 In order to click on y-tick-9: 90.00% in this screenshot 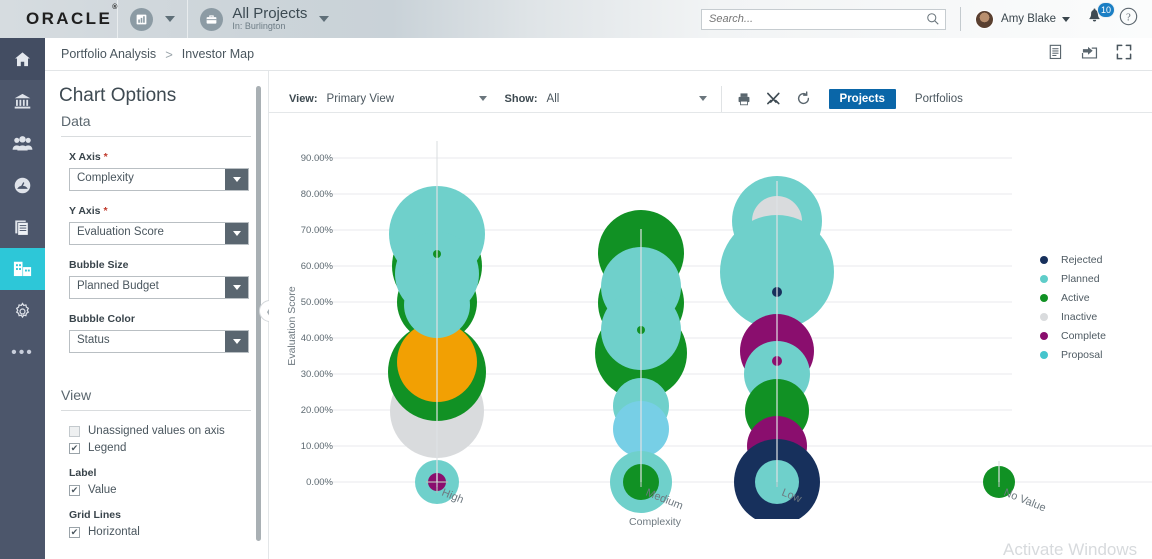, I will do `click(317, 158)`.